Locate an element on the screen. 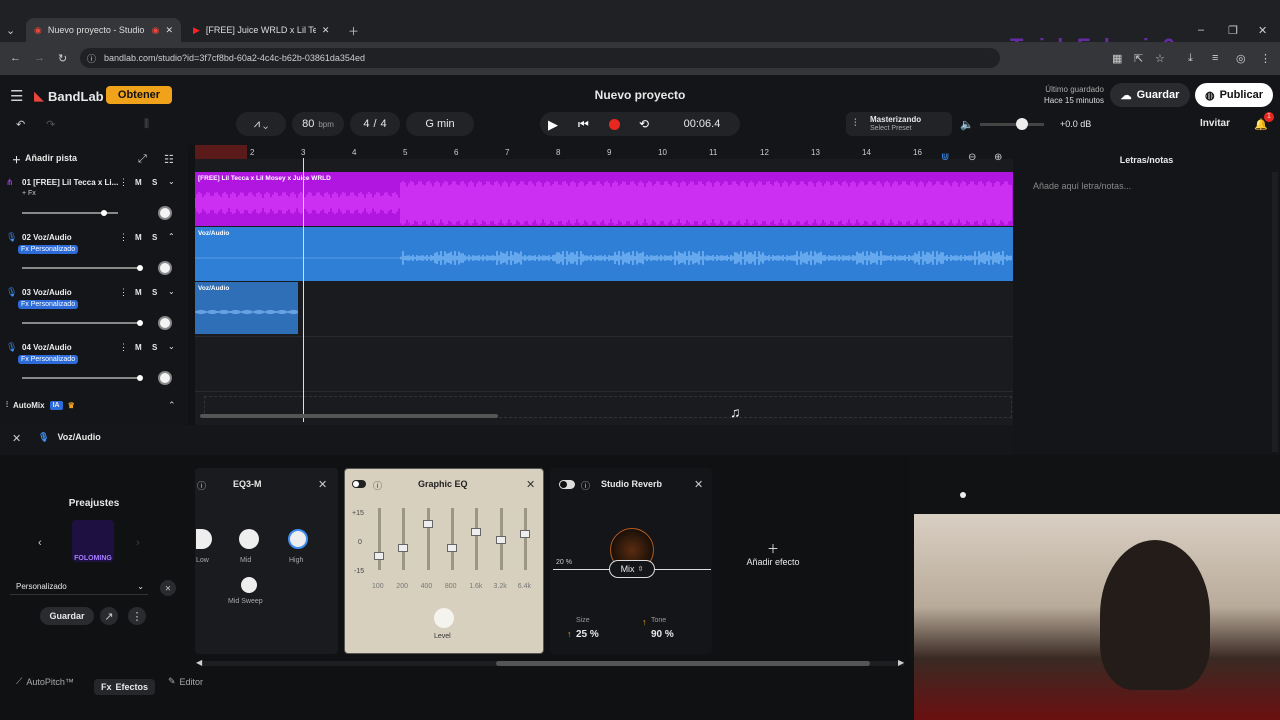 This screenshot has width=1280, height=720. size-value: 25 % is located at coordinates (587, 634).